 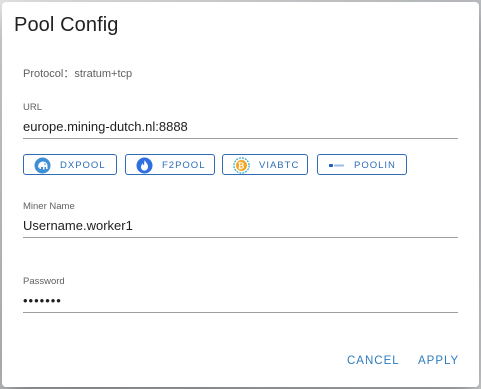 I want to click on poolin-label: POOLIN, so click(x=375, y=165).